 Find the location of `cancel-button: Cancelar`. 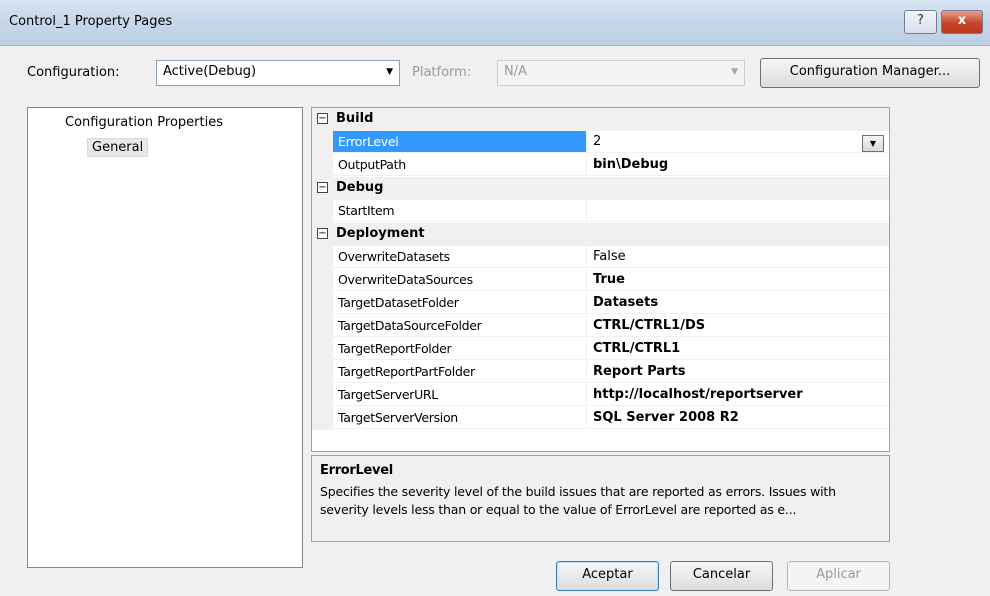

cancel-button: Cancelar is located at coordinates (721, 576).